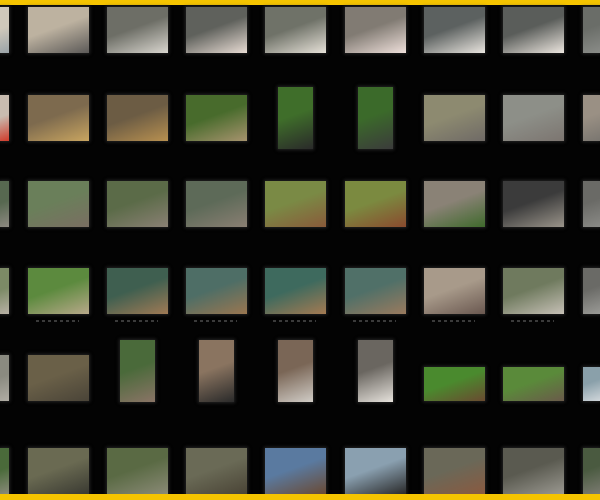 The height and width of the screenshot is (500, 600). I want to click on bottom-accent-bar, so click(300, 497).